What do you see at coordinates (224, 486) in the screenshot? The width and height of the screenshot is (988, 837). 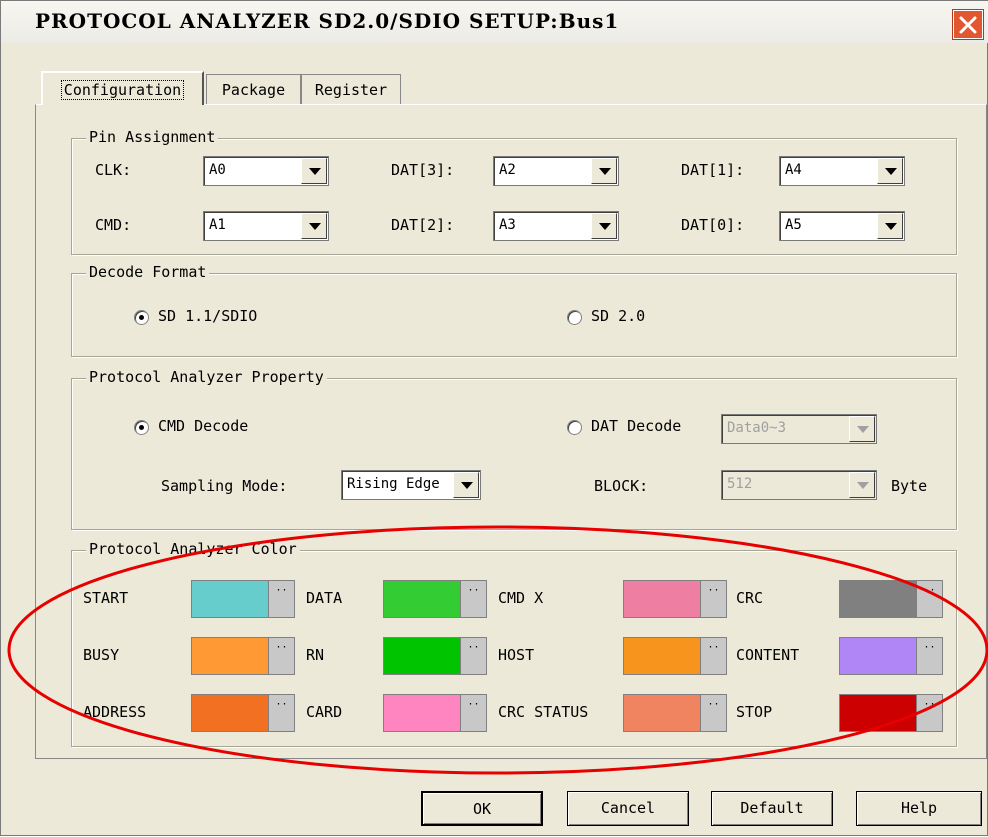 I see `sampling-mode-label: Sampling Mode:` at bounding box center [224, 486].